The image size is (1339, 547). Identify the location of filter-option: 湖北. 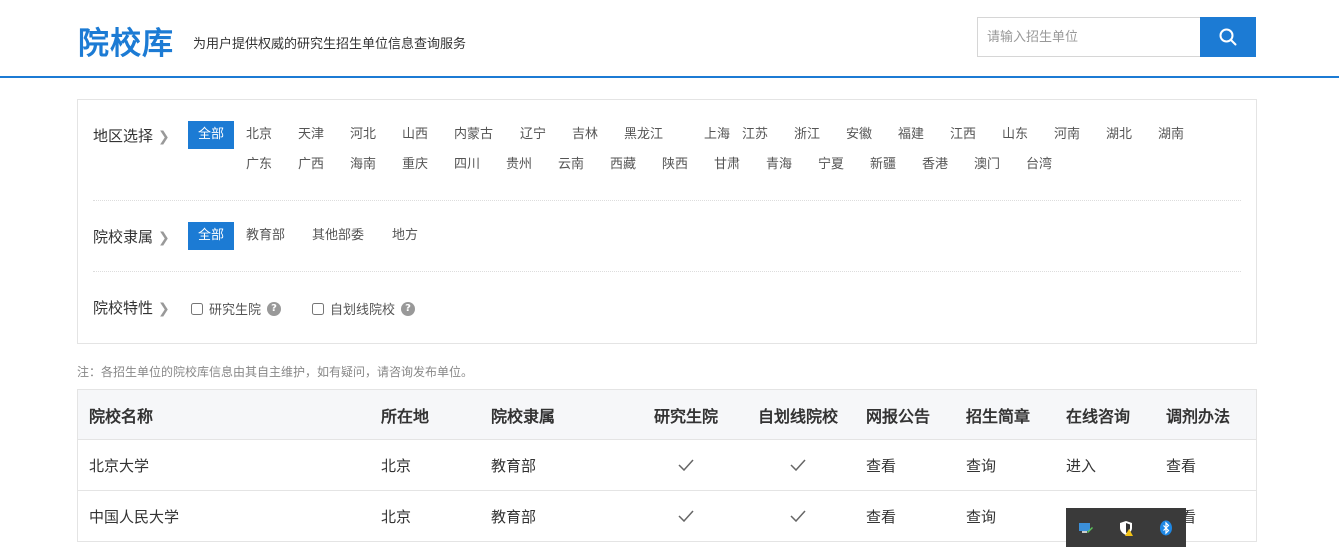
(1119, 135).